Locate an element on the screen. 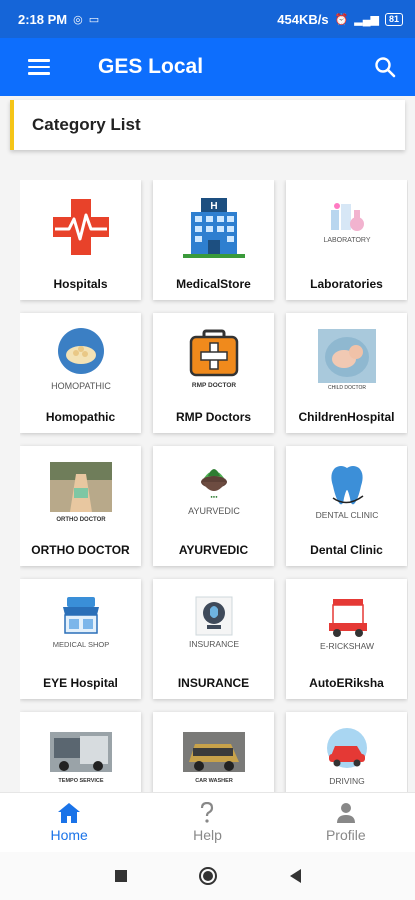 This screenshot has width=415, height=900. category-card-ayurvedic: ●●● AYURVEDIC AYURVEDIC is located at coordinates (213, 506).